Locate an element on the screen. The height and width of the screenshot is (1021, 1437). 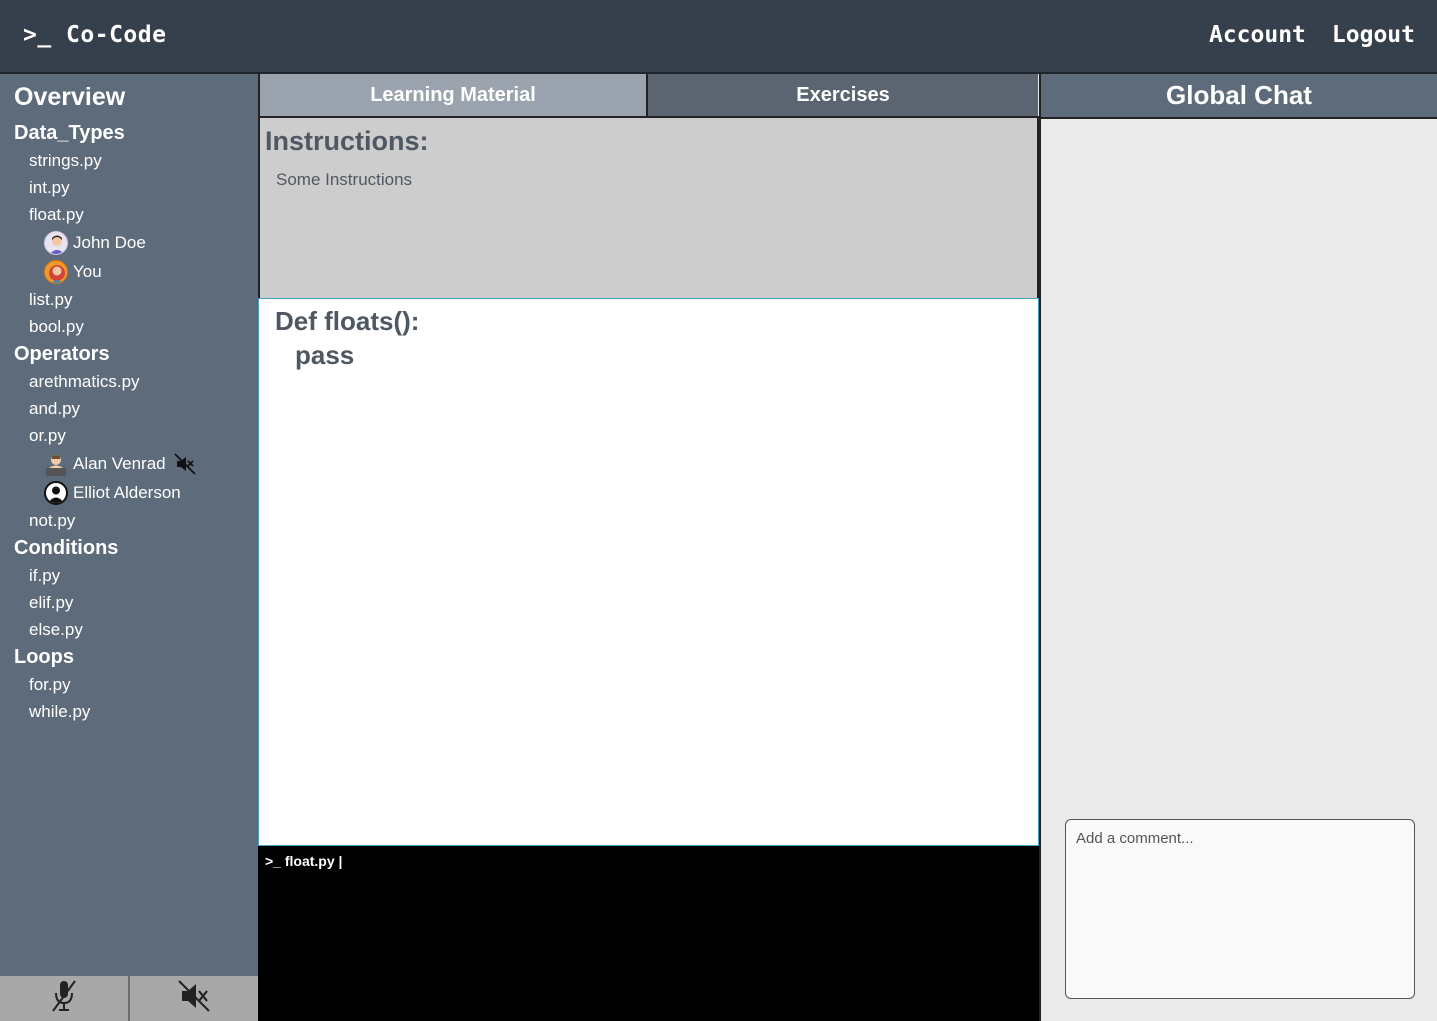
collaborator-name: Alan Venrad is located at coordinates (119, 463).